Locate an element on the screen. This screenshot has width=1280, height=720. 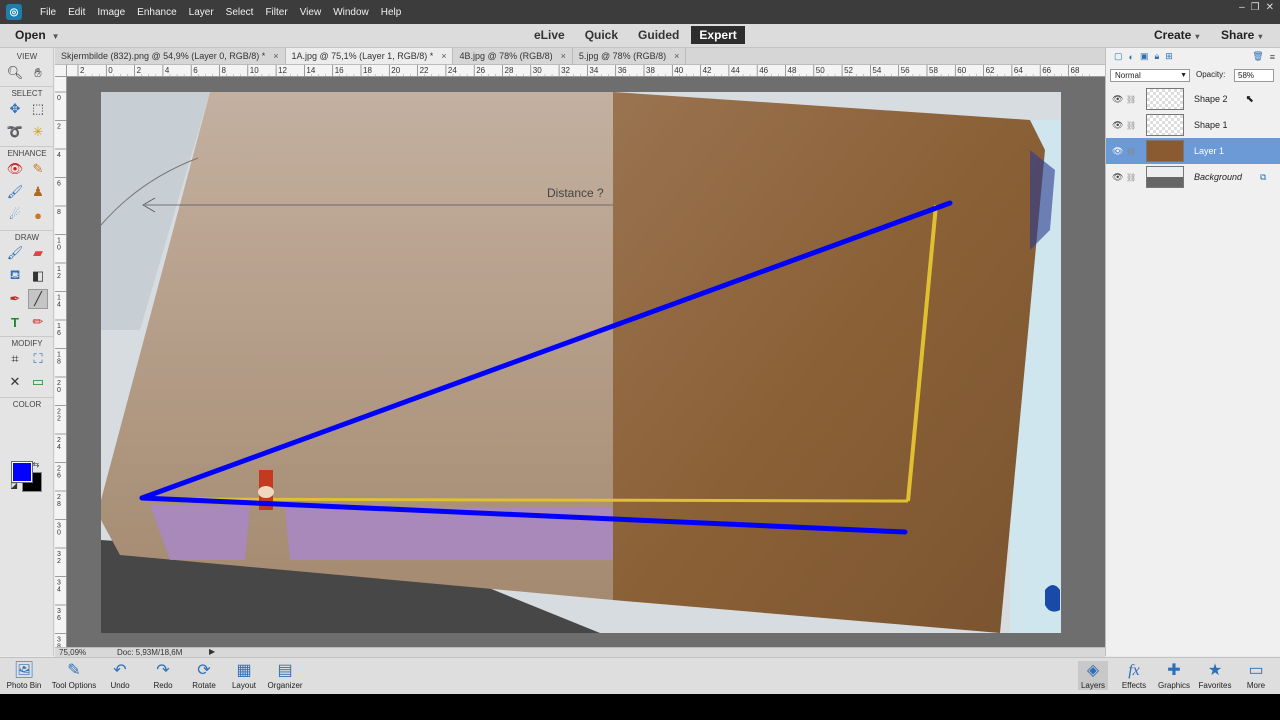
panel-menu-icon: ≡ is located at coordinates (1272, 57).